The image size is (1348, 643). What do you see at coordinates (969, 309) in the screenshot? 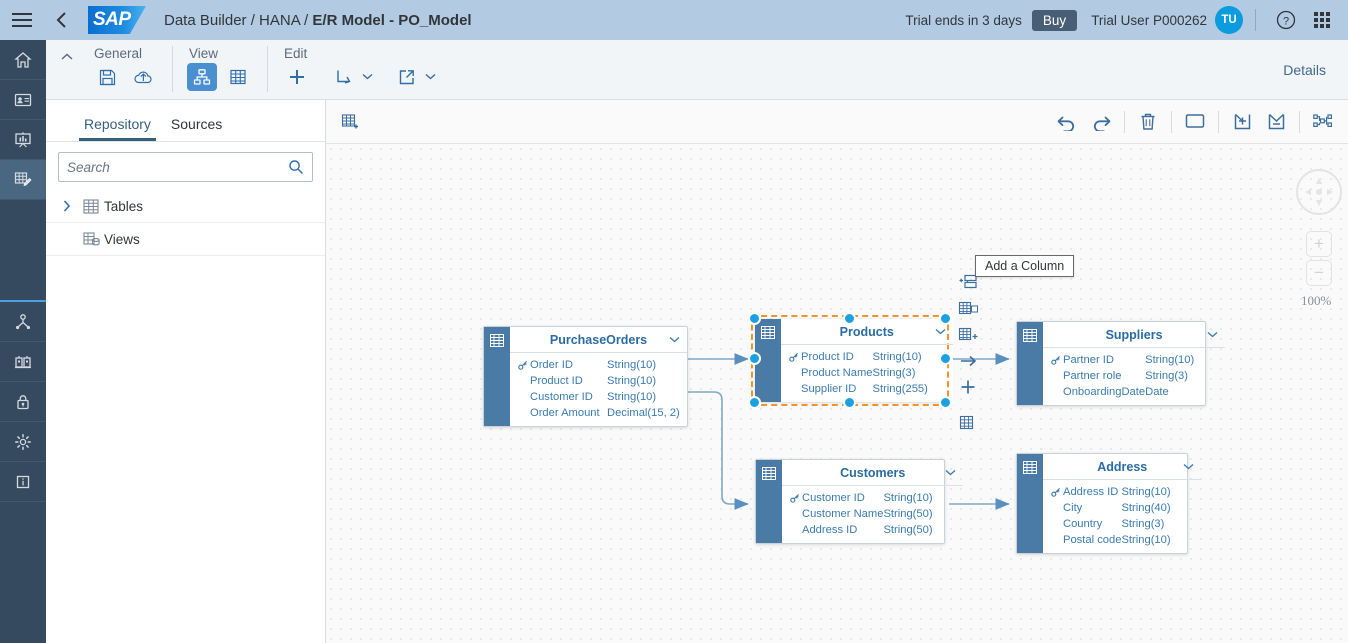
I see `add-table-left-button` at bounding box center [969, 309].